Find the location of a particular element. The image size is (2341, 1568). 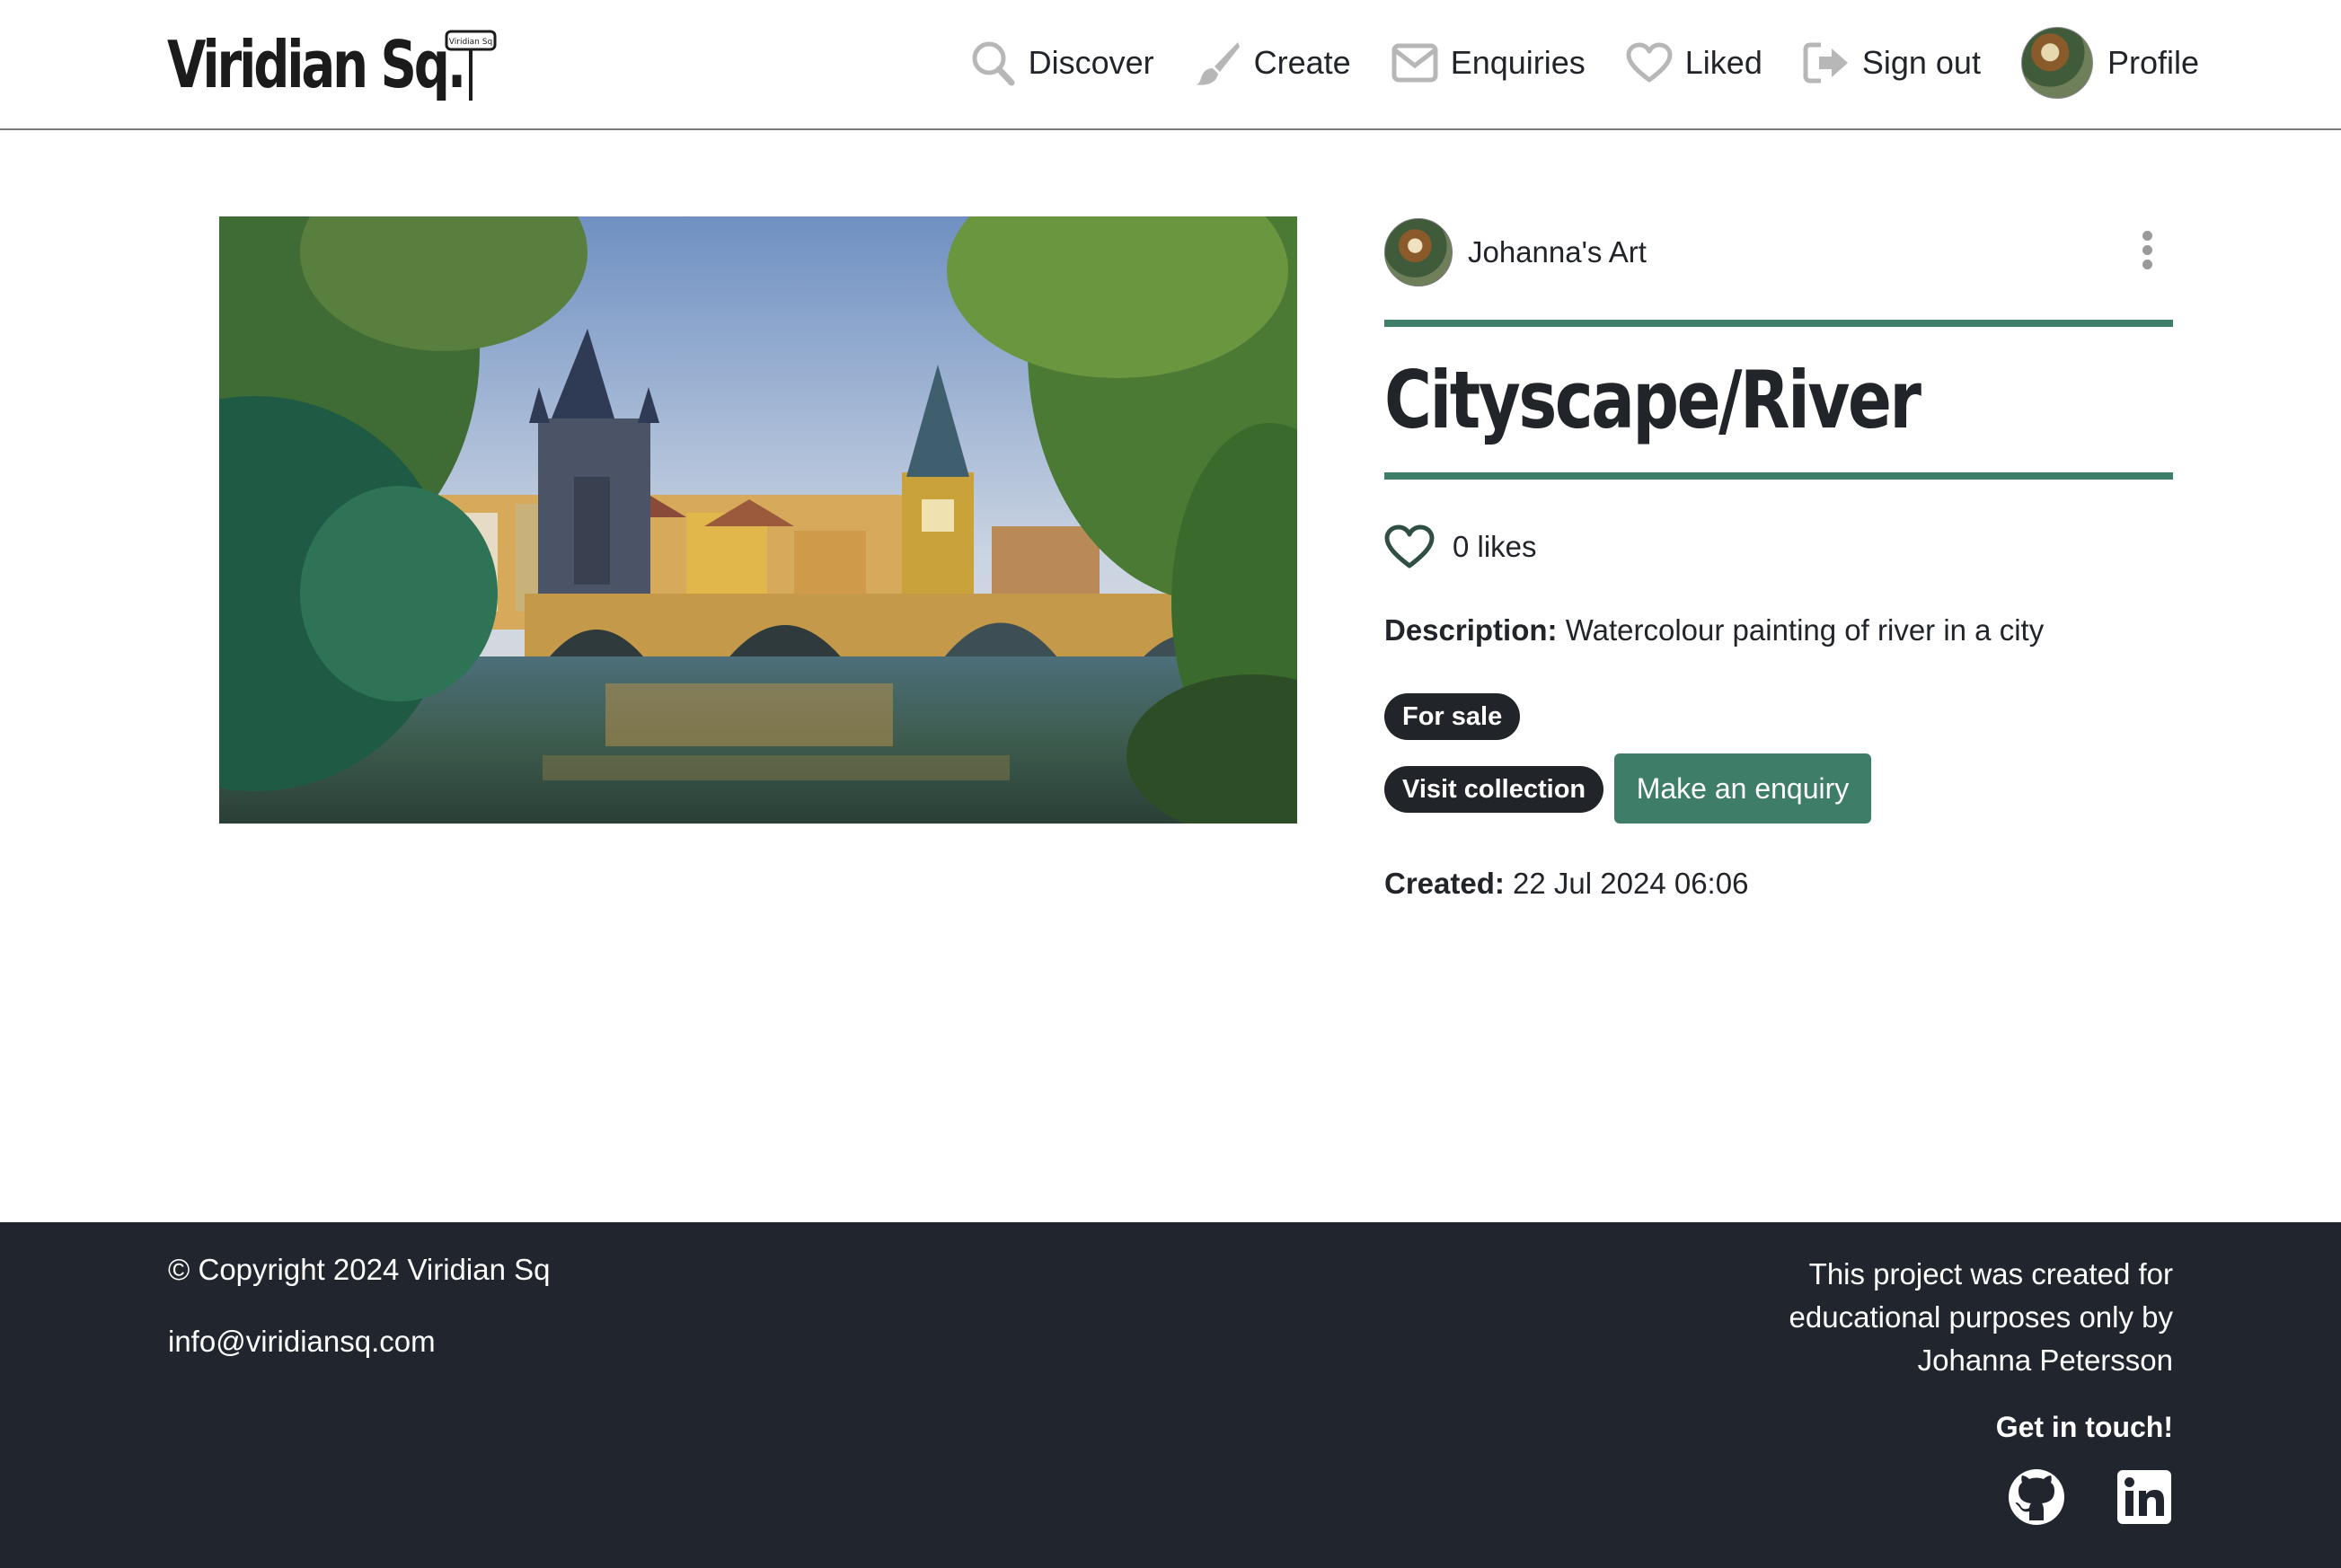

brand-logo: Viridian Sq. Viridian Sq is located at coordinates (357, 65).